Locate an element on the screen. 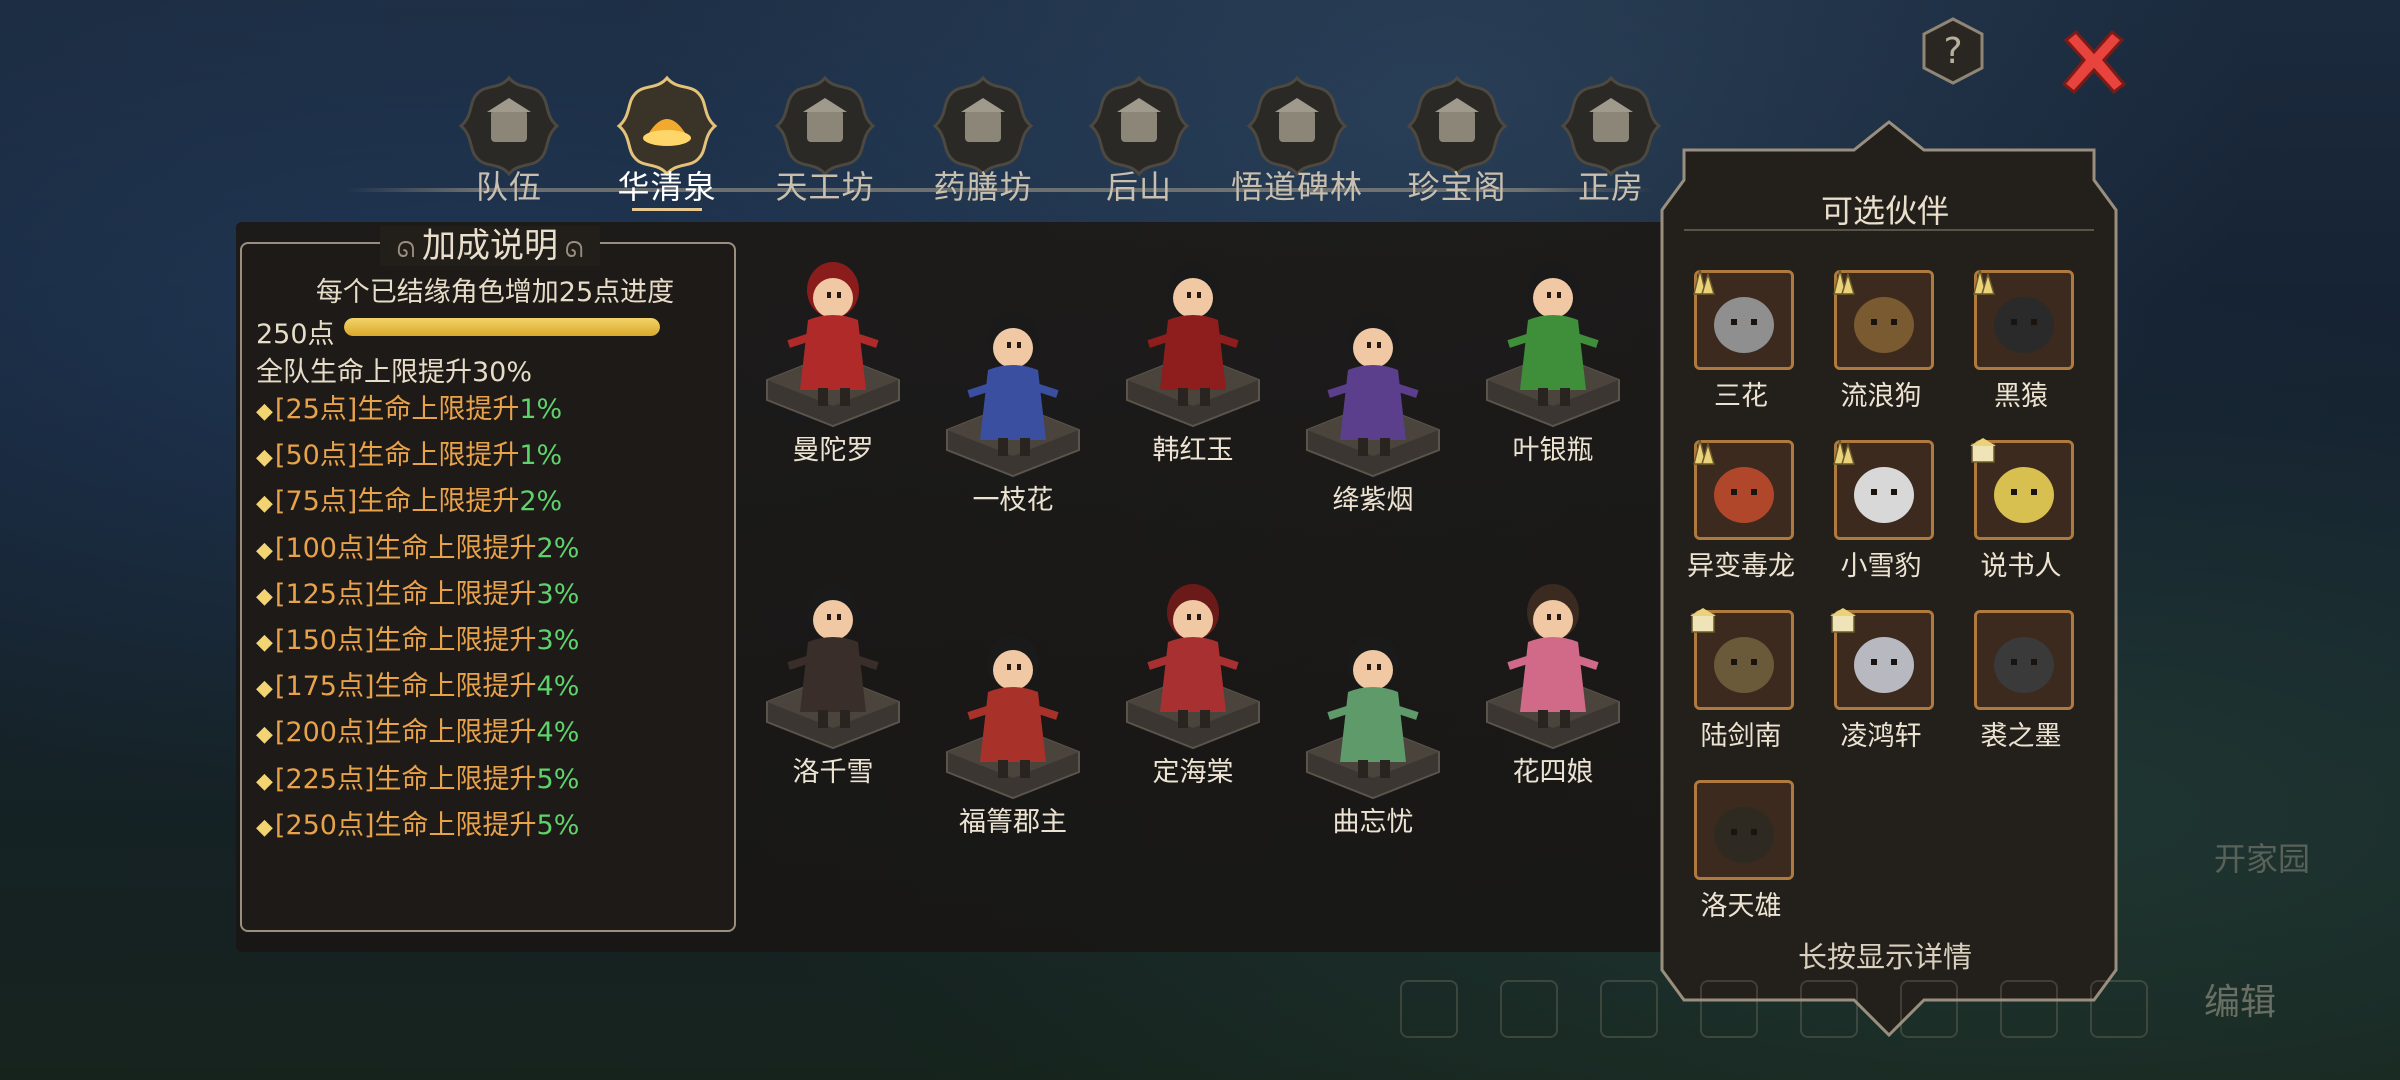 This screenshot has width=2400, height=1080. bonus-row: ◆[125点]生命上限提升3% is located at coordinates (491, 598).